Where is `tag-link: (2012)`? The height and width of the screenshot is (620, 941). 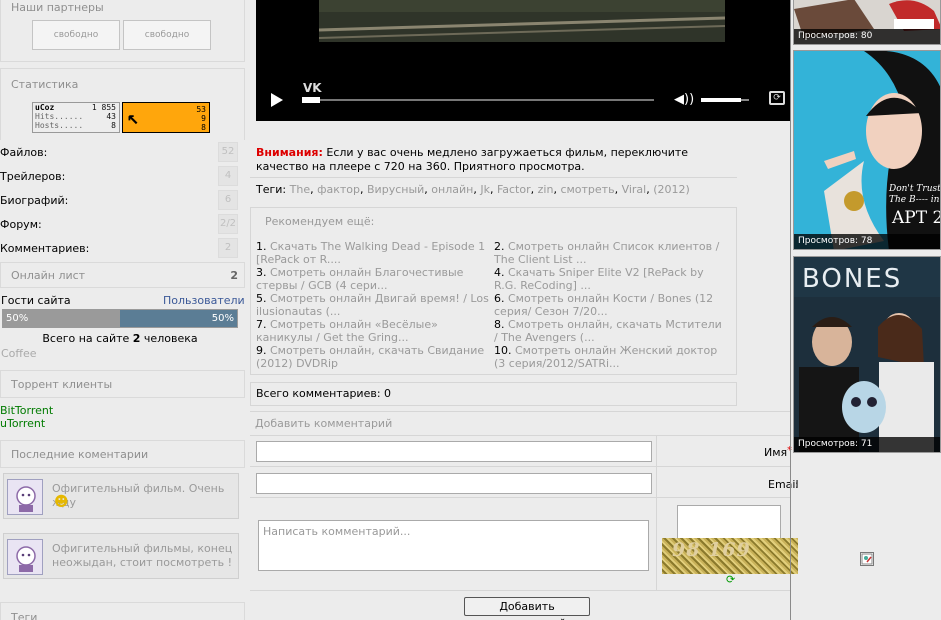 tag-link: (2012) is located at coordinates (671, 189).